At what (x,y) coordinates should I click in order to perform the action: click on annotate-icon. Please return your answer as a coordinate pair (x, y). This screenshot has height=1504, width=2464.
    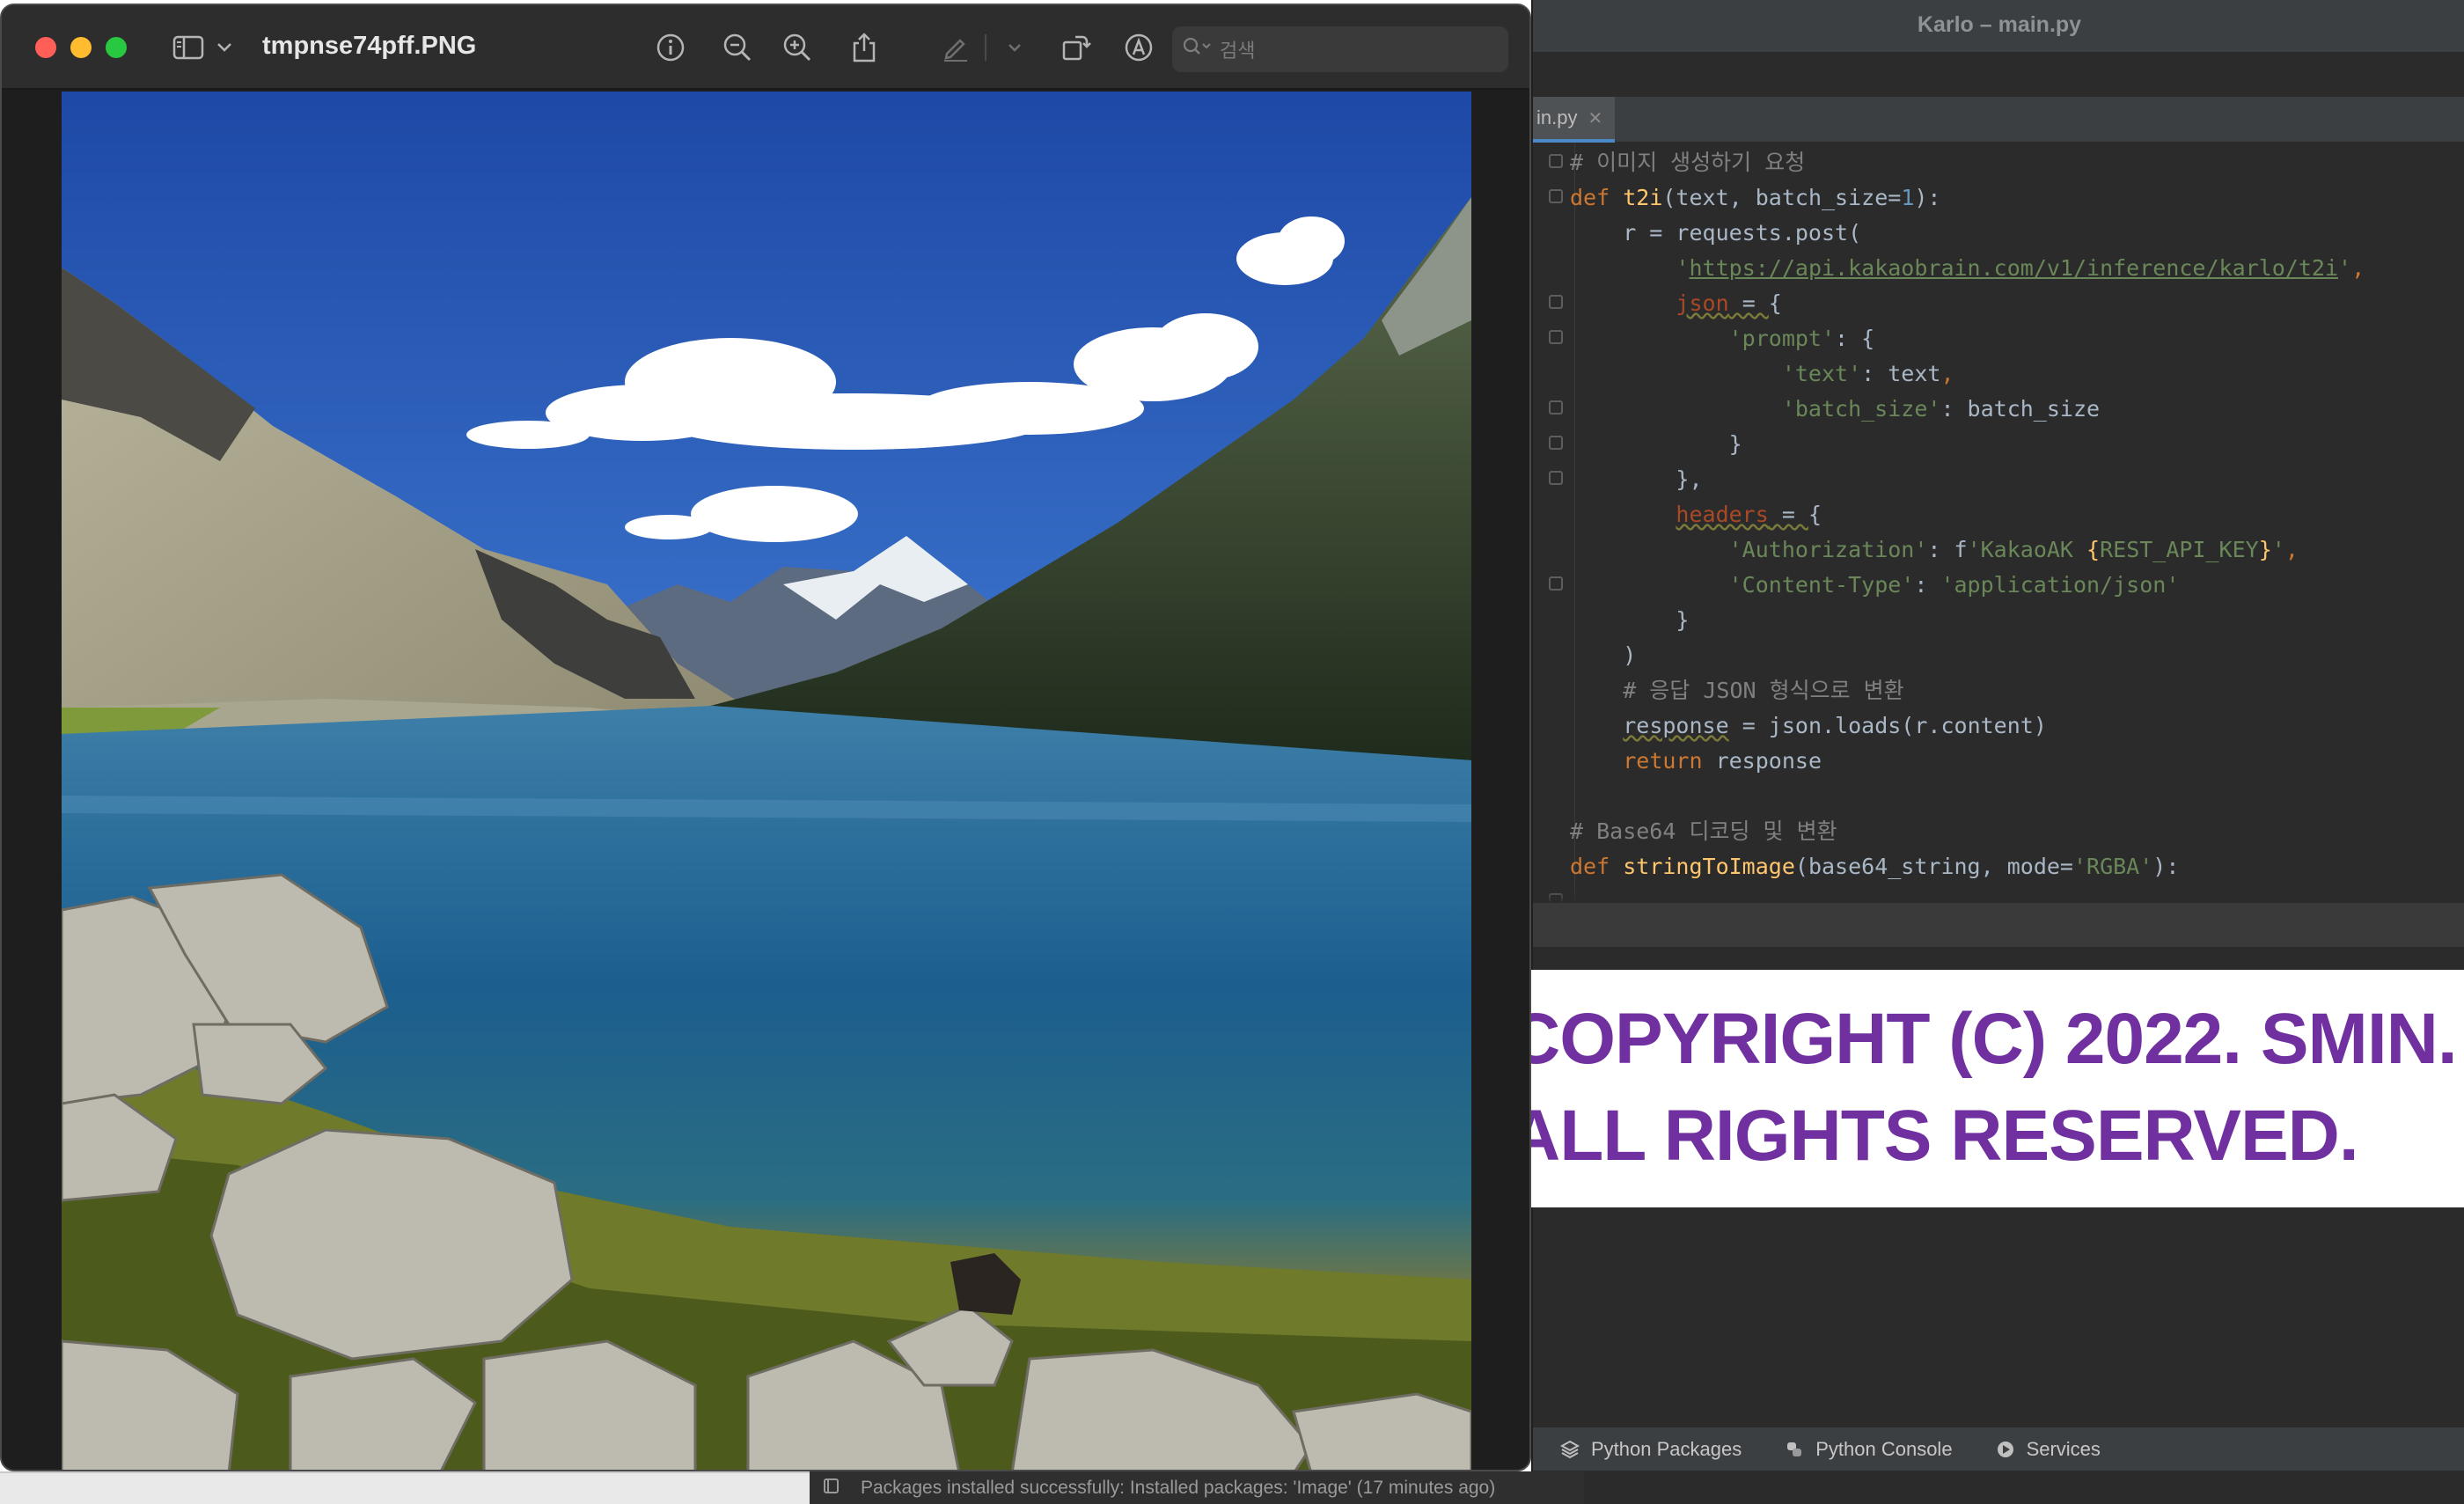
    Looking at the image, I should click on (1139, 47).